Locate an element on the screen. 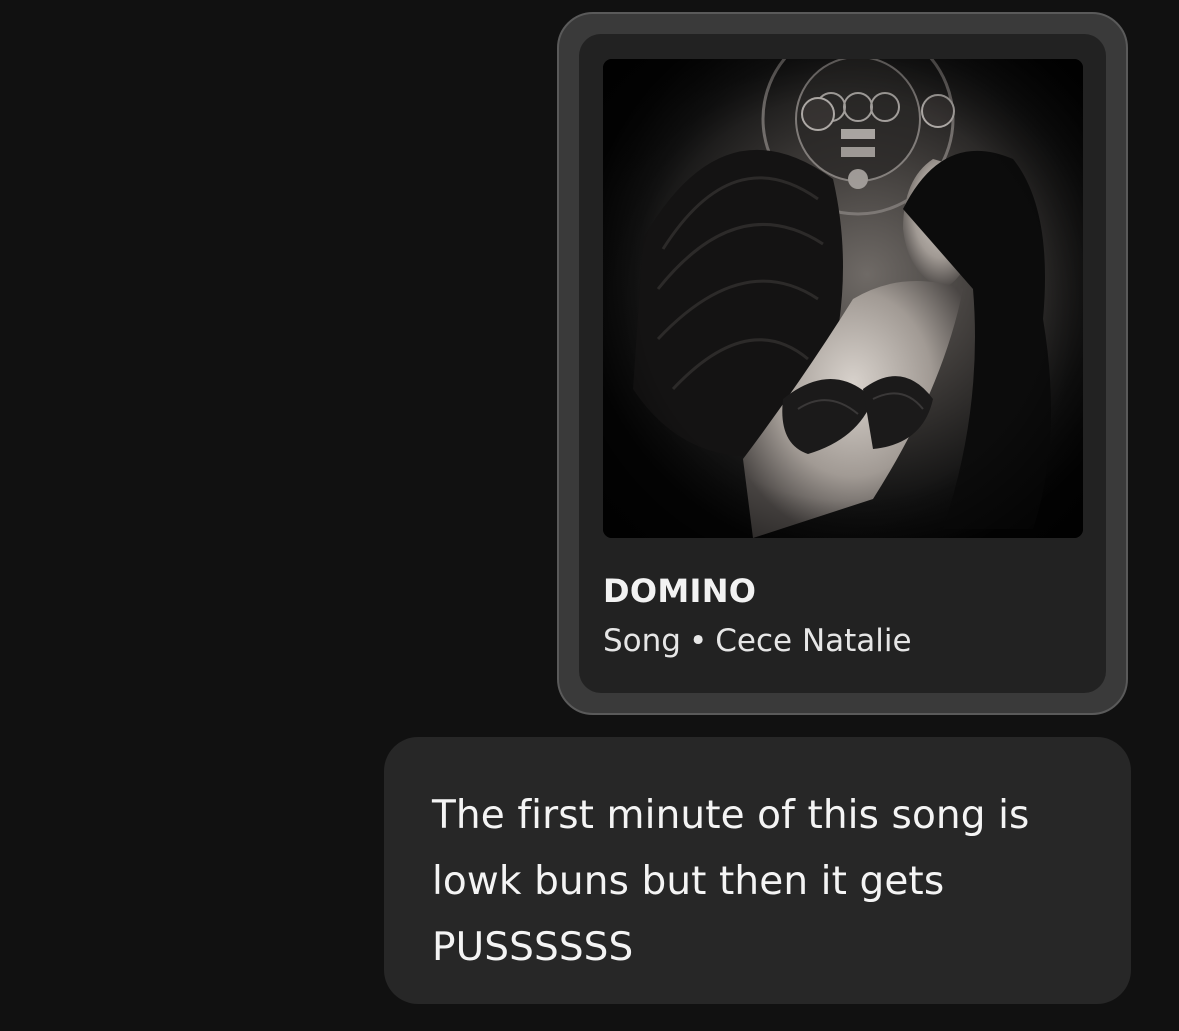  message-line: PUSSSSSS is located at coordinates (533, 947).